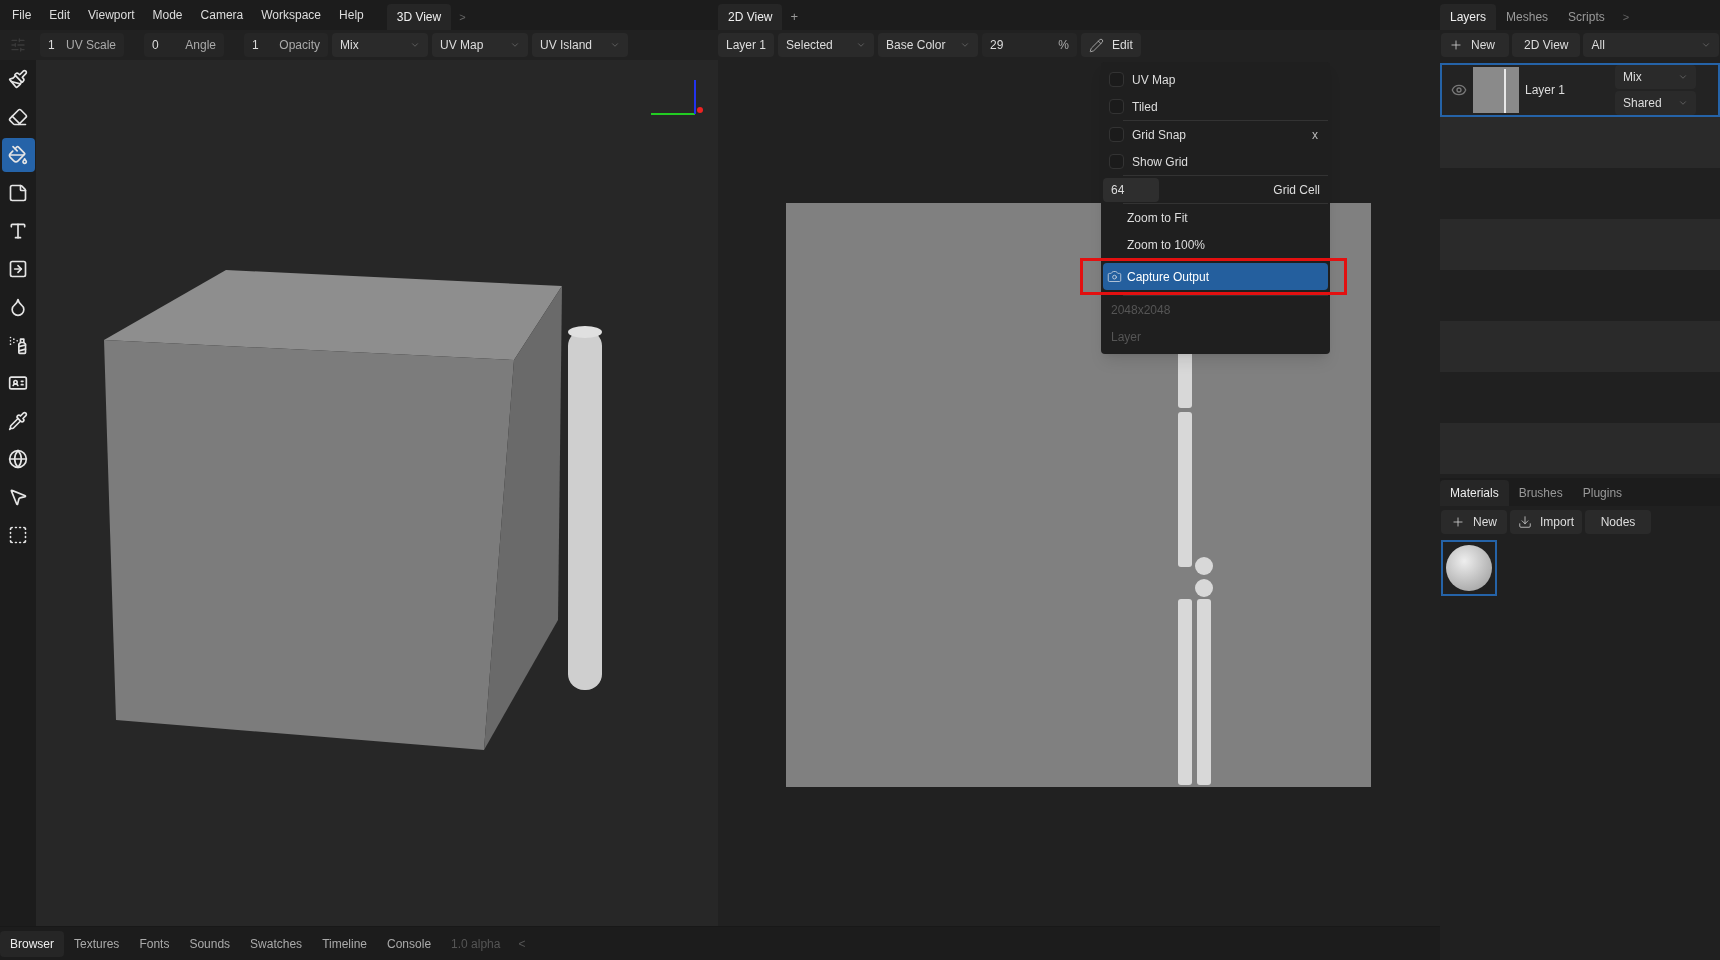  I want to click on eye-icon, so click(1459, 90).